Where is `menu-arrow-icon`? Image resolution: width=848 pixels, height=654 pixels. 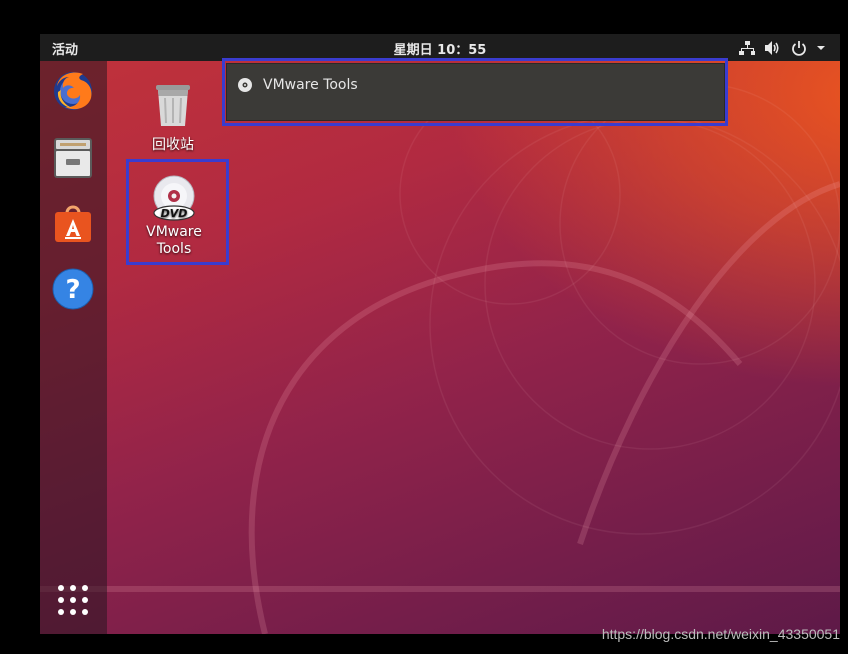 menu-arrow-icon is located at coordinates (821, 48).